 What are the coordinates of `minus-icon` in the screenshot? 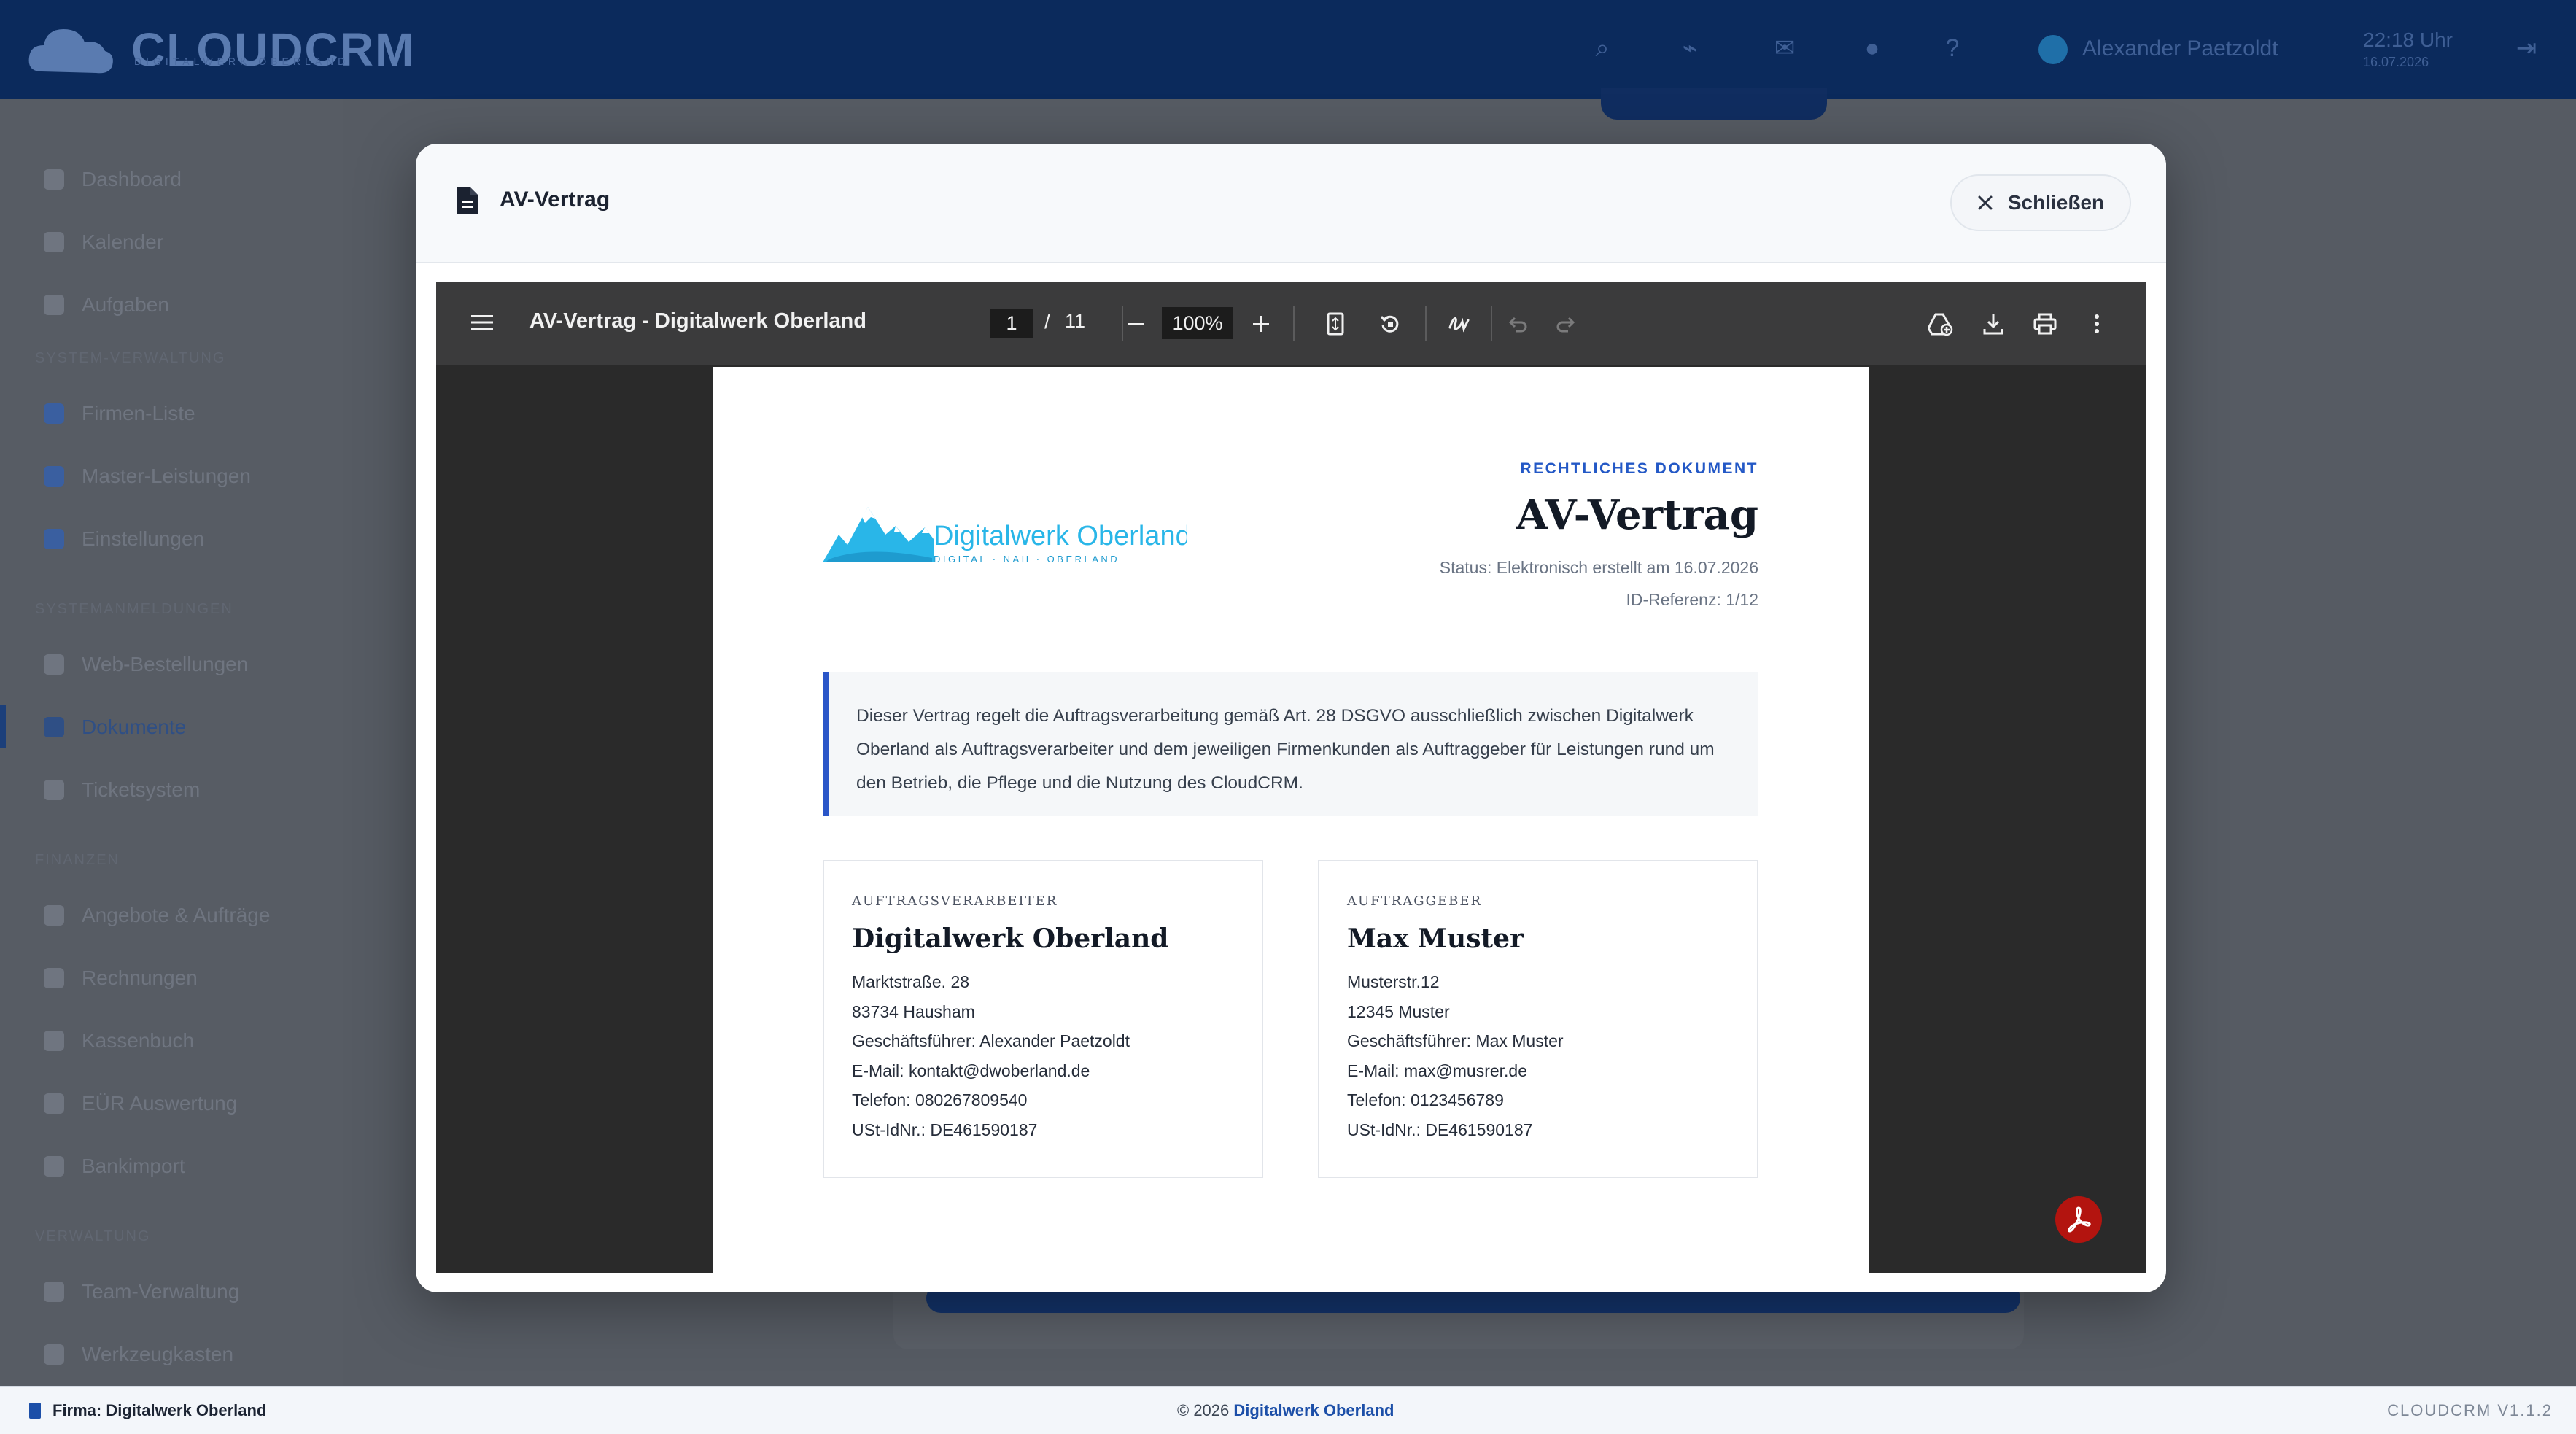 It's located at (1136, 324).